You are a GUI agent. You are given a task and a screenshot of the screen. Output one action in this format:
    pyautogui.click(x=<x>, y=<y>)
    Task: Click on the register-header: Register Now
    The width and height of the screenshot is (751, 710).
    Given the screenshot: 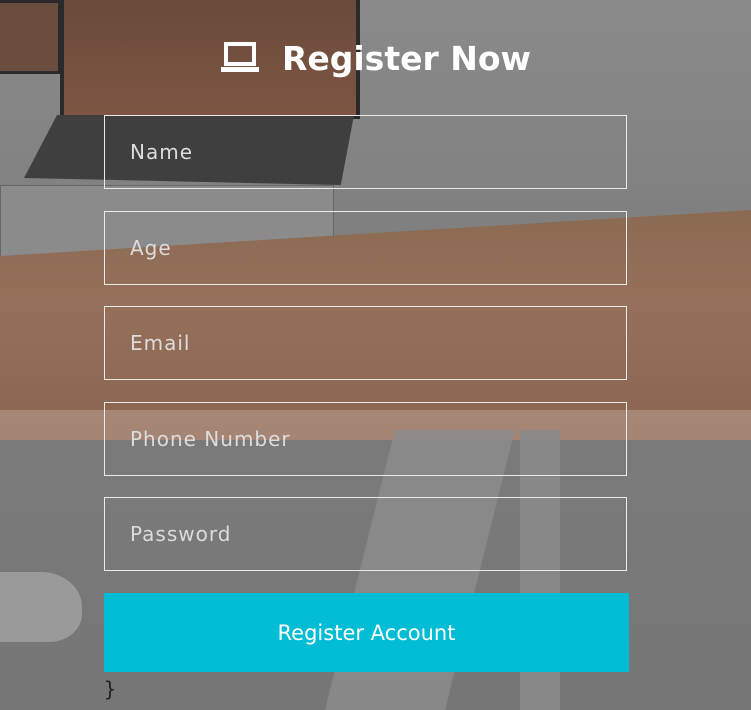 What is the action you would take?
    pyautogui.click(x=375, y=58)
    